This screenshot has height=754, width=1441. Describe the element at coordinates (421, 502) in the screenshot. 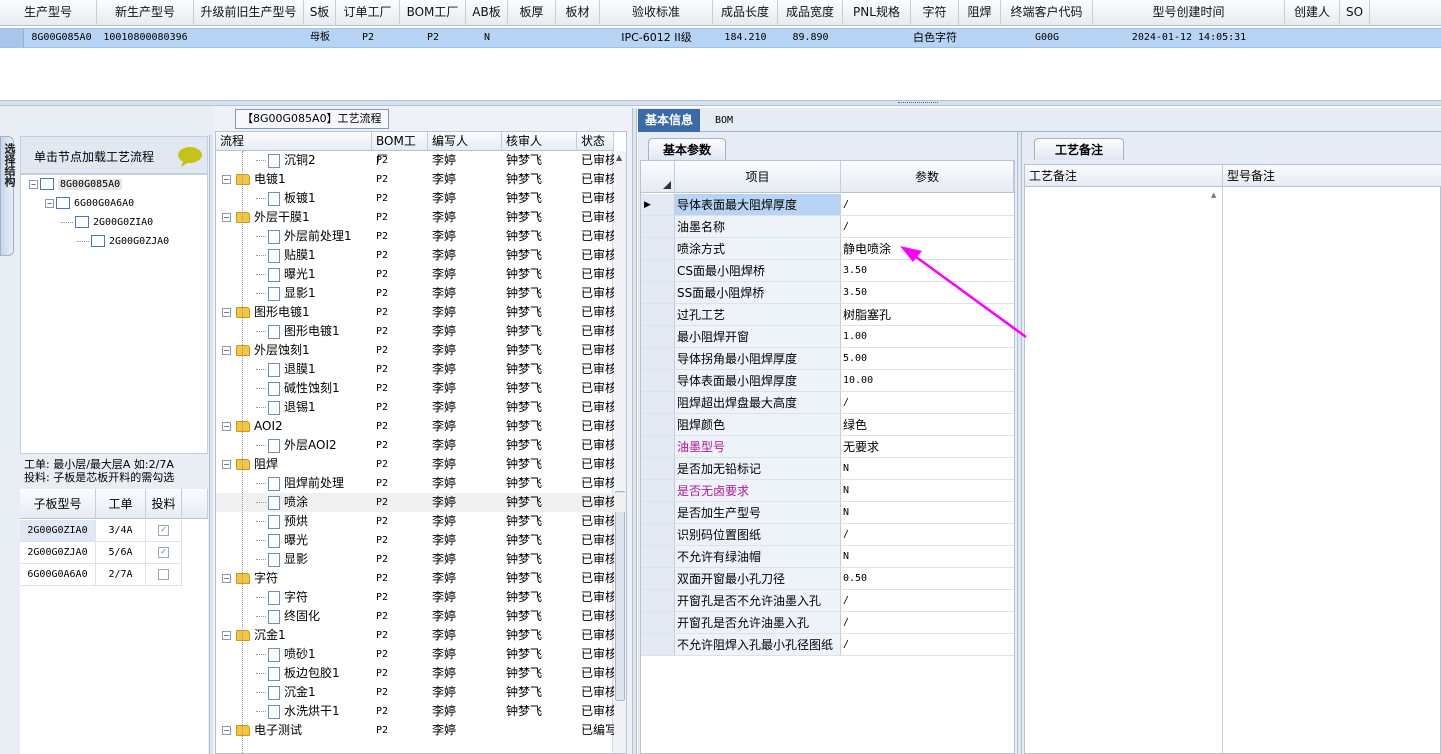

I see `process-row: 喷涂 P2 李婷 钟梦飞 已审核` at that location.